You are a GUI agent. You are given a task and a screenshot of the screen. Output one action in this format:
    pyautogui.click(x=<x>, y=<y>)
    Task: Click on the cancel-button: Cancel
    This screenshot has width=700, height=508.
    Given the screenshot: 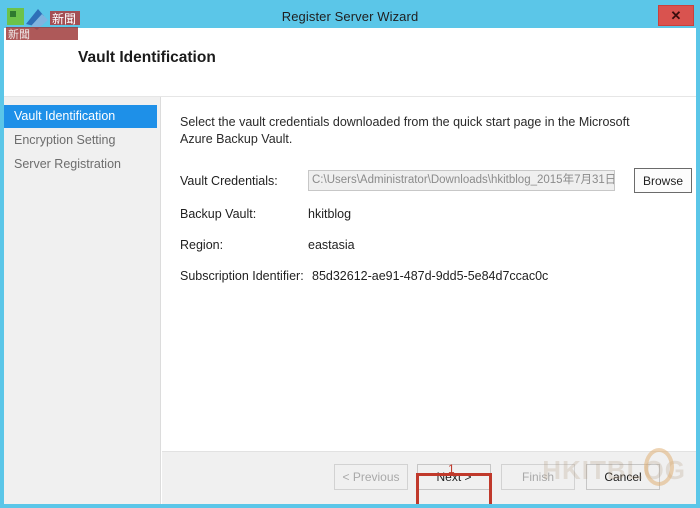 What is the action you would take?
    pyautogui.click(x=623, y=477)
    